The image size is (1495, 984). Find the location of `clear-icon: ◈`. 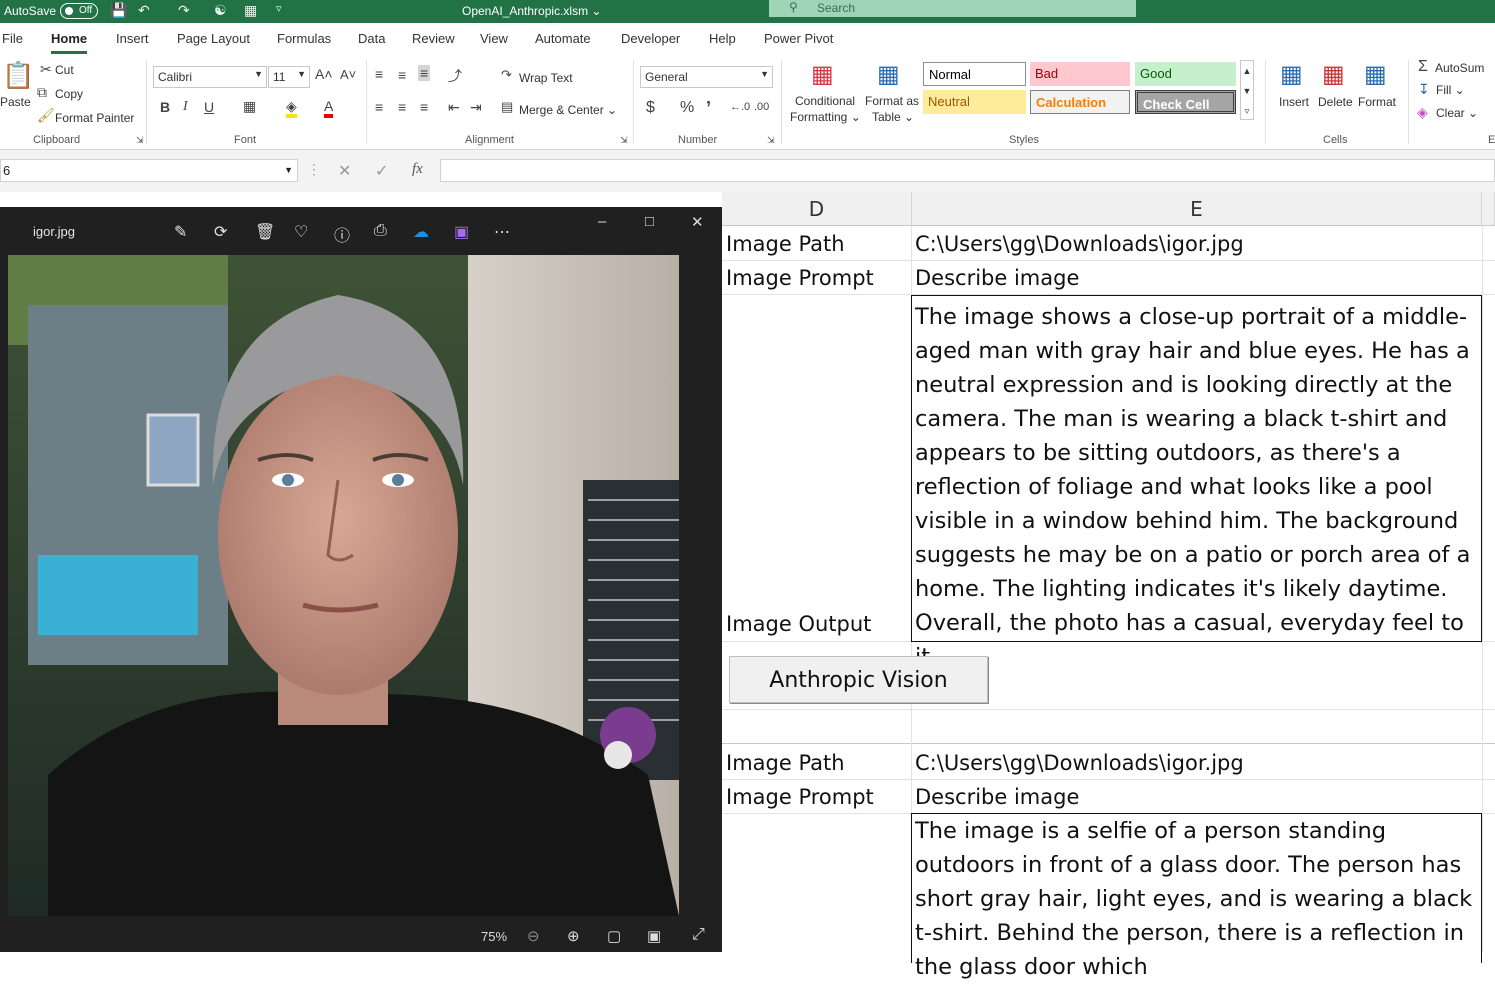

clear-icon: ◈ is located at coordinates (1422, 112).